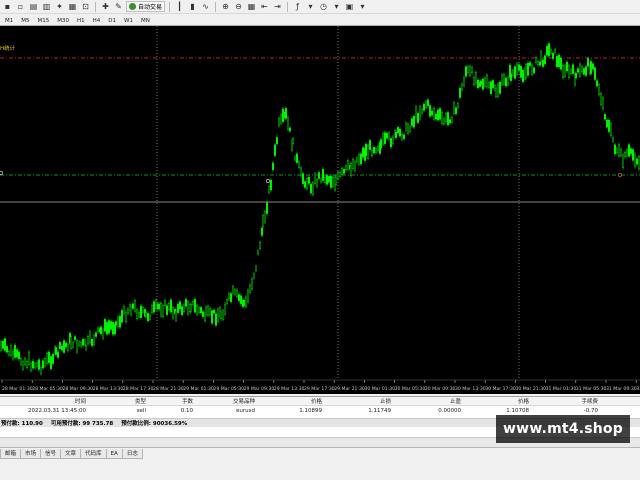  What do you see at coordinates (93, 454) in the screenshot?
I see `tab-code-base: 代码库` at bounding box center [93, 454].